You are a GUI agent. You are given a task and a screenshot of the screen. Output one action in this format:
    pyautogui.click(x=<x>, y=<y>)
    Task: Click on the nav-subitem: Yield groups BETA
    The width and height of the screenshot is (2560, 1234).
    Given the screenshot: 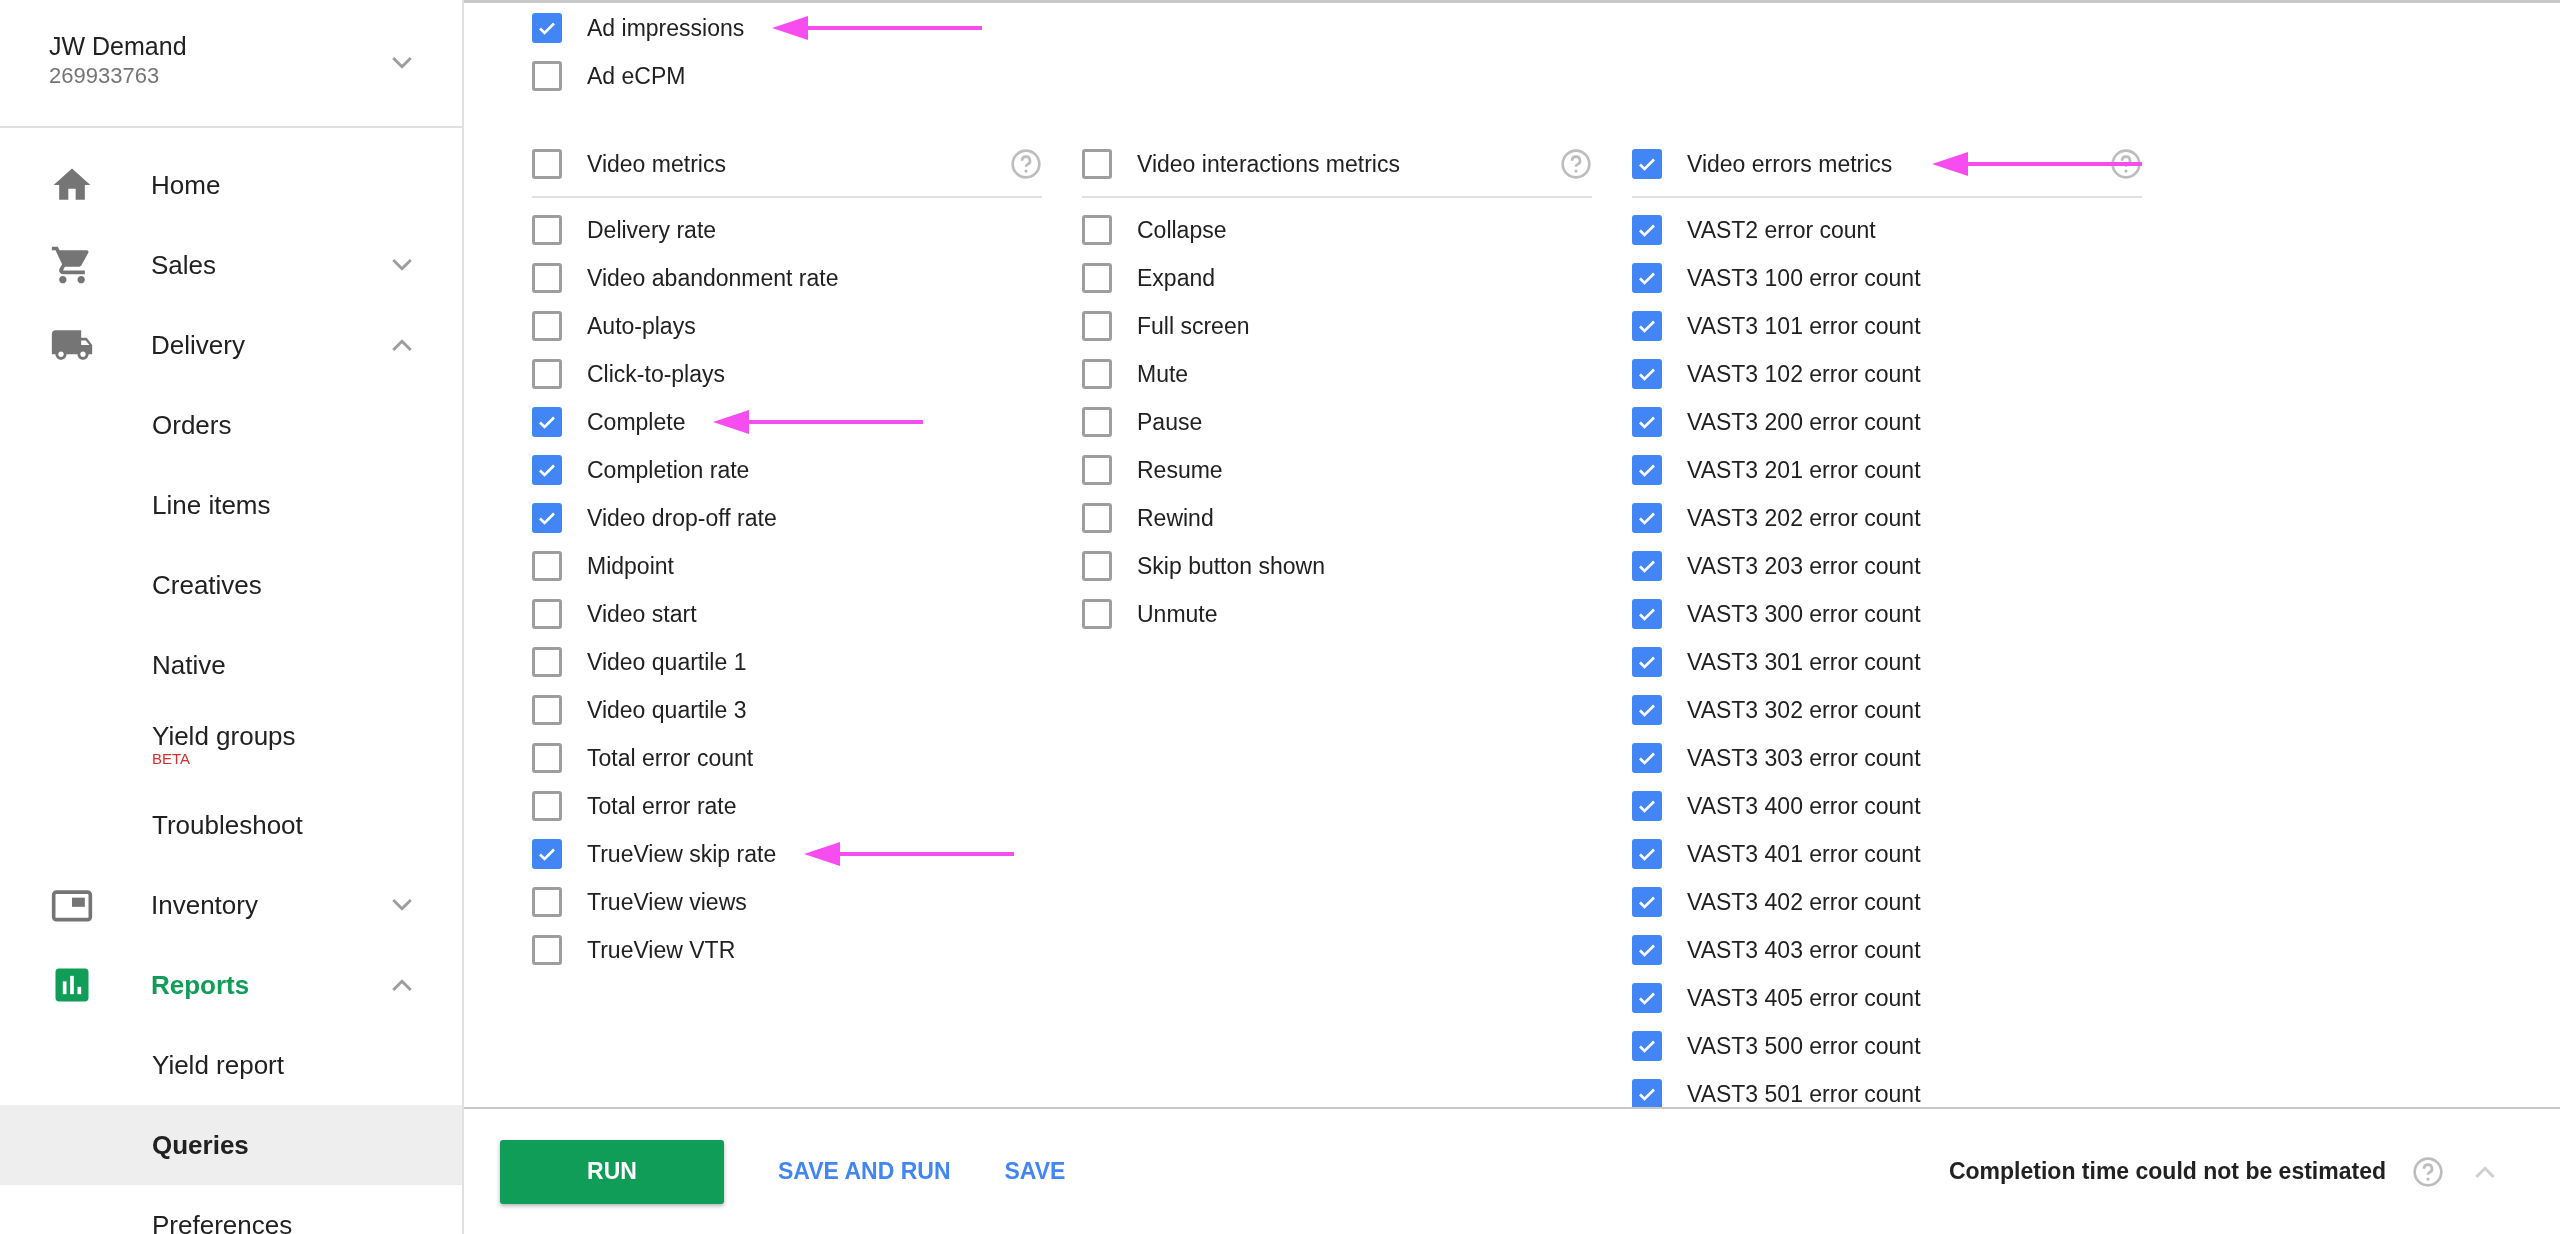 What is the action you would take?
    pyautogui.click(x=231, y=745)
    